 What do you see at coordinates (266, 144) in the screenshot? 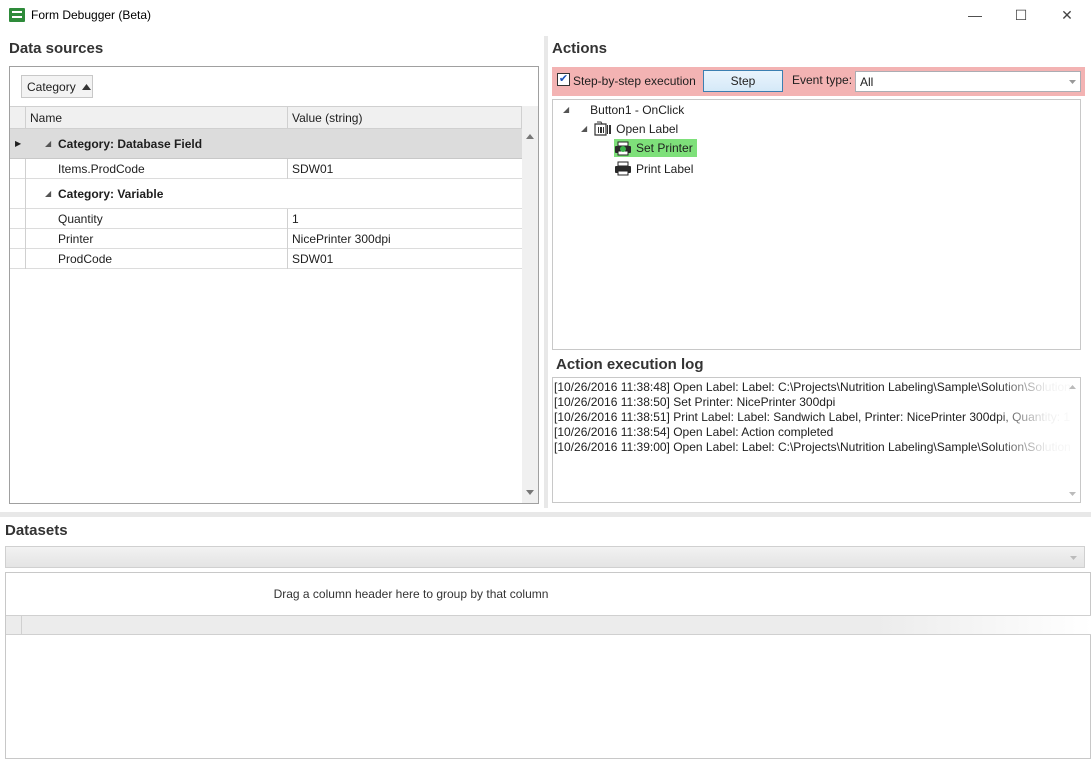
I see `group-row: ▶ ◢ Category: Database Field` at bounding box center [266, 144].